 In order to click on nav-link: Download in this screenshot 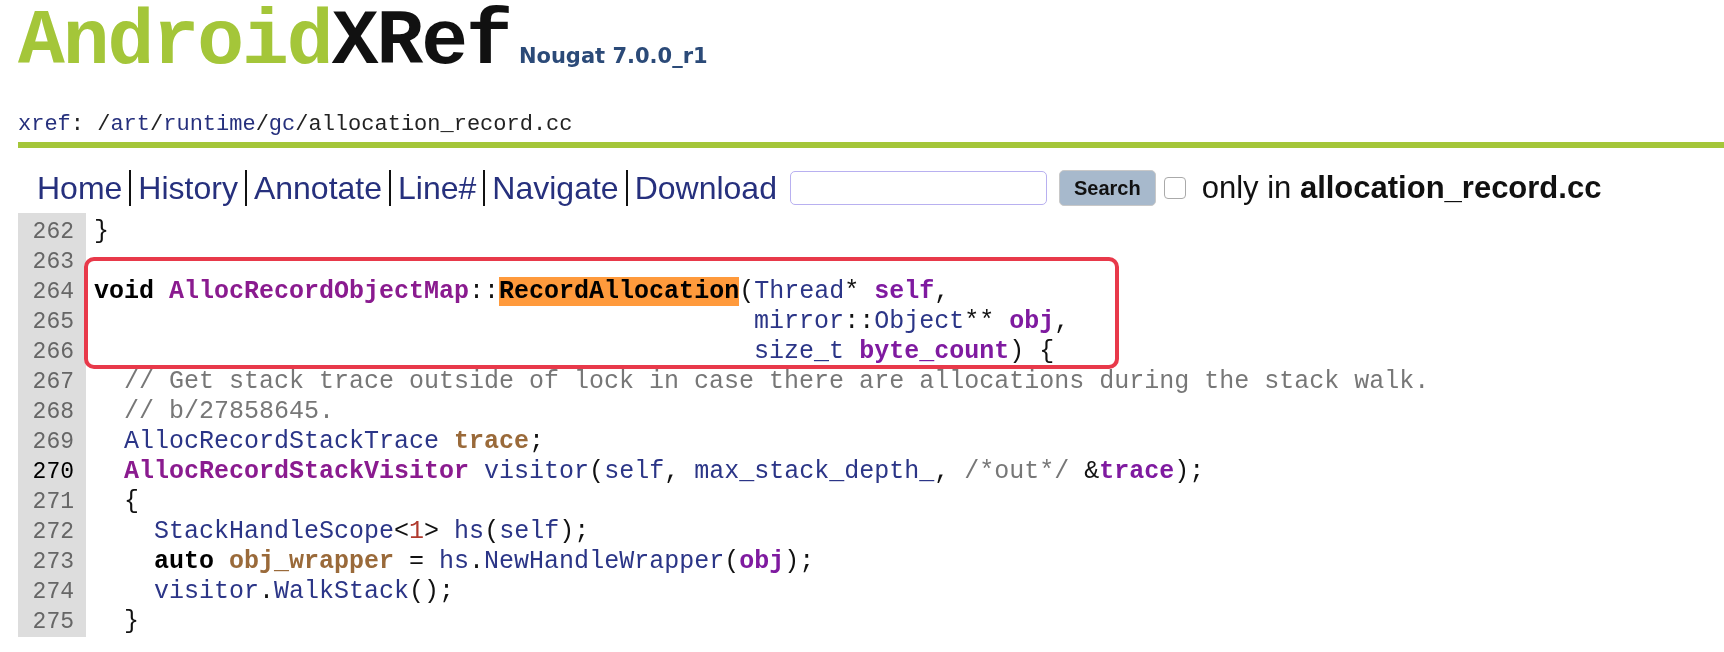, I will do `click(704, 188)`.